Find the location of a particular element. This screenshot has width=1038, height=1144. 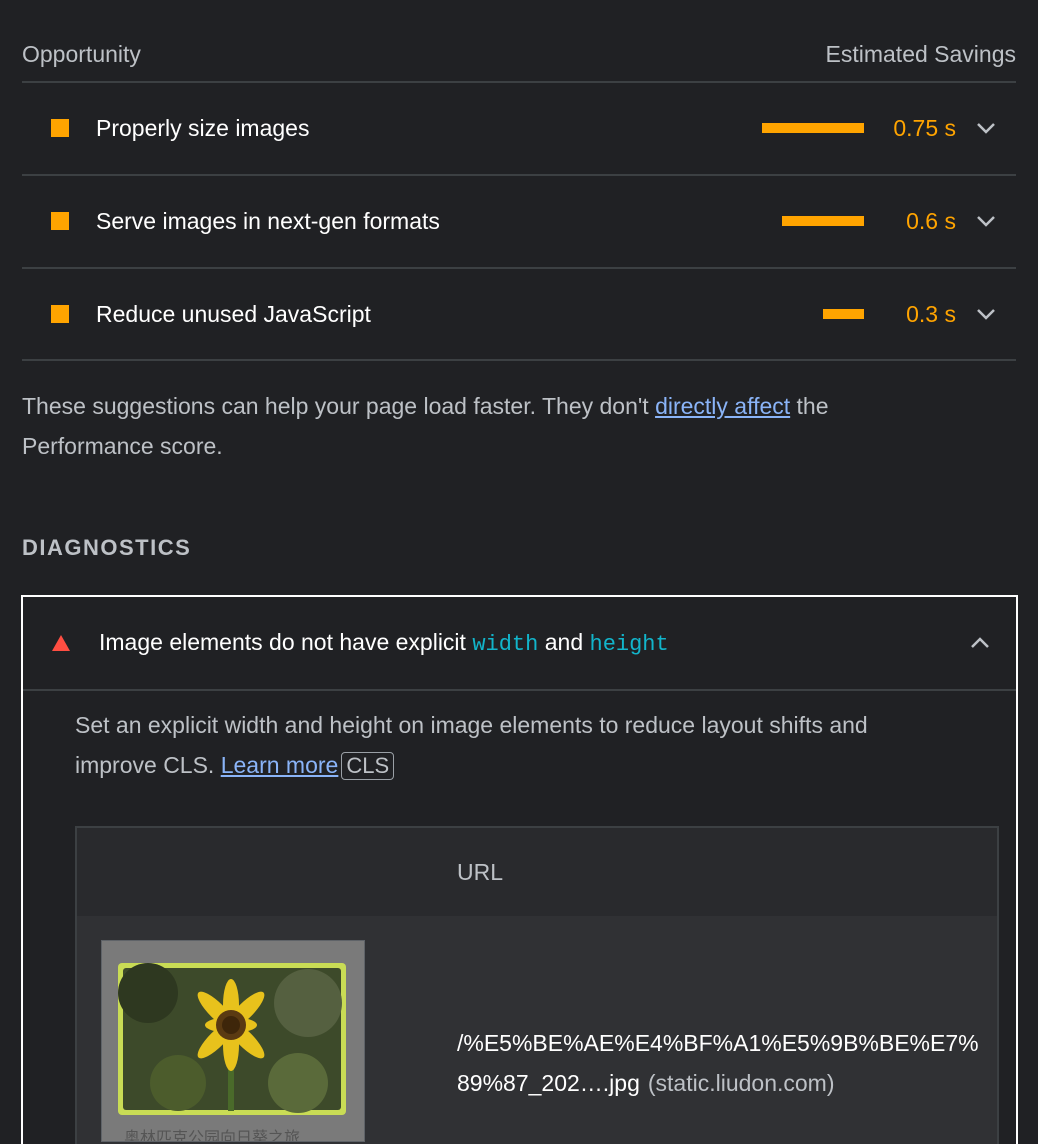

opportunity-header: Opportunity Estimated Savings is located at coordinates (519, 54).